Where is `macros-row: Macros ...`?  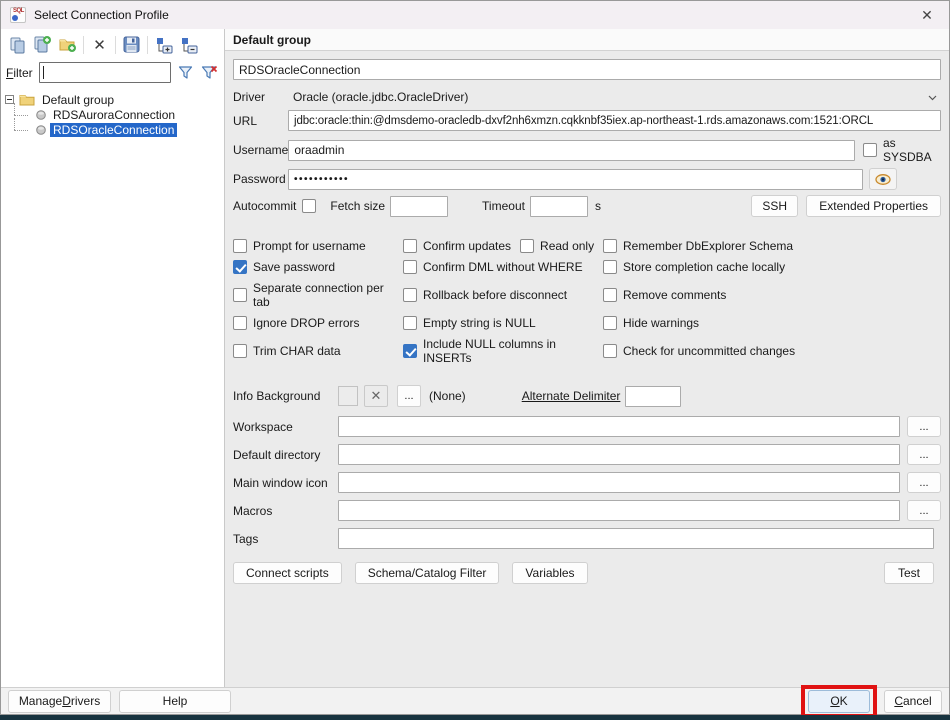 macros-row: Macros ... is located at coordinates (587, 510).